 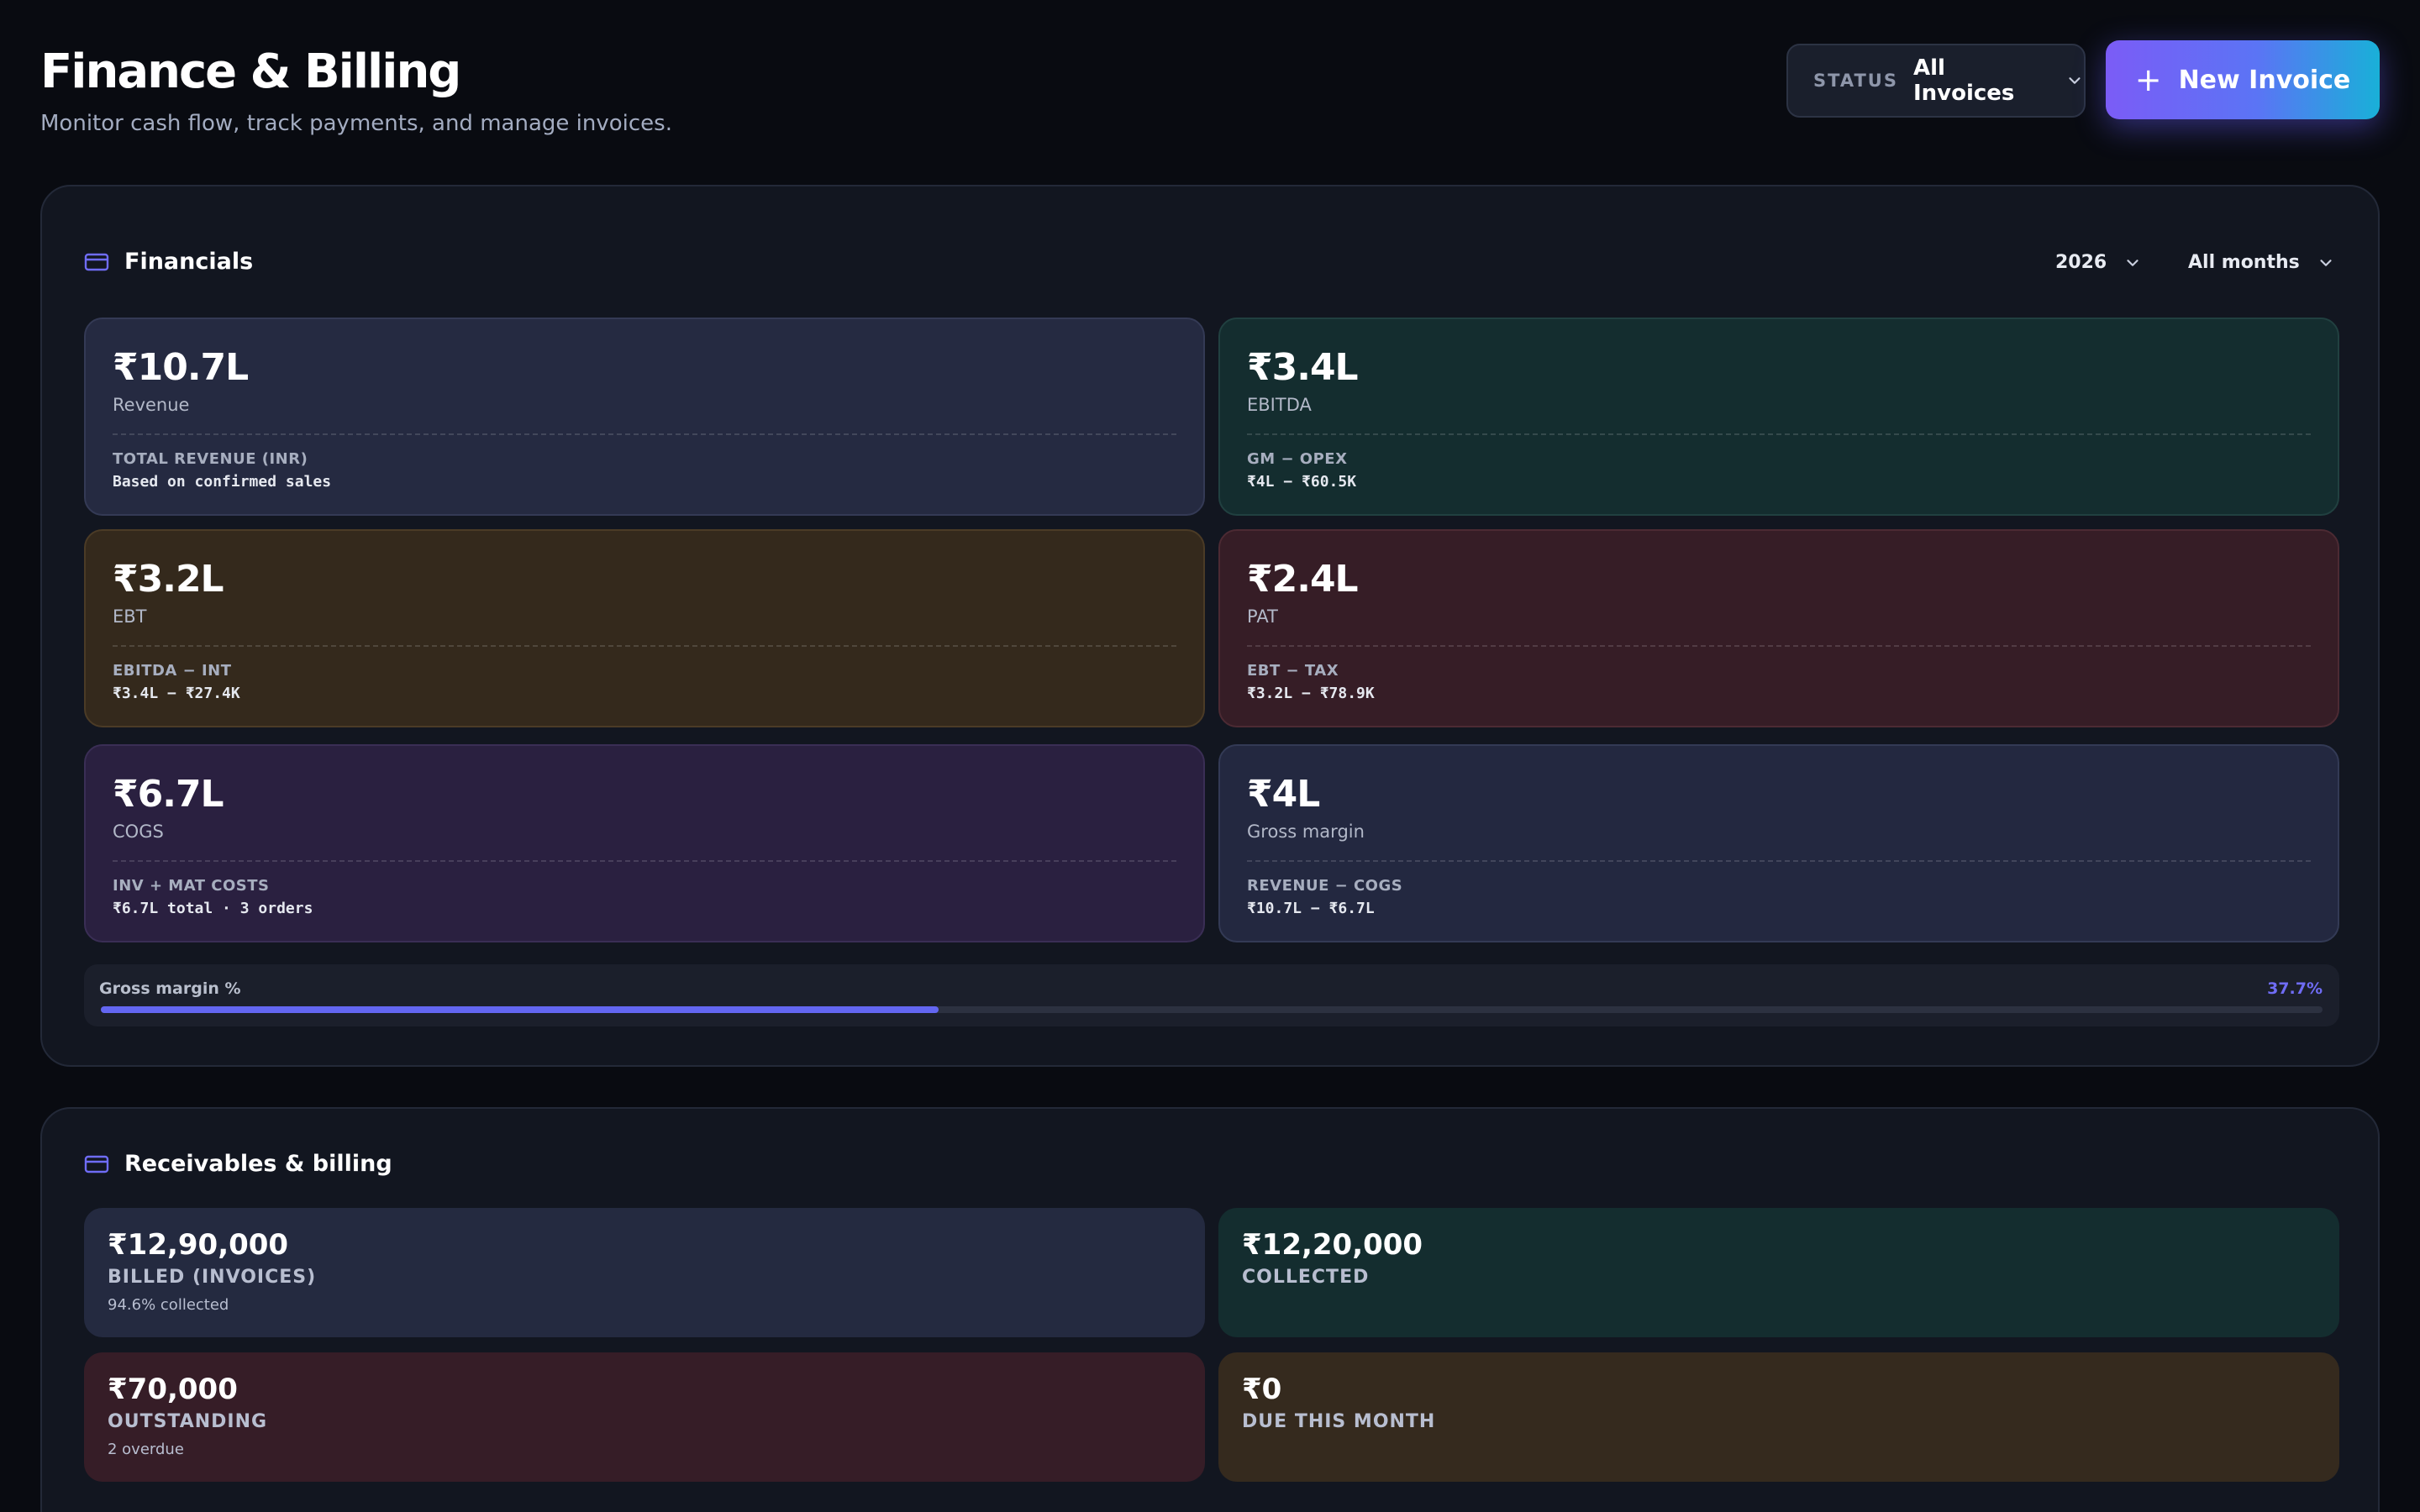 I want to click on new-invoice-label: New Invoice, so click(x=2265, y=80).